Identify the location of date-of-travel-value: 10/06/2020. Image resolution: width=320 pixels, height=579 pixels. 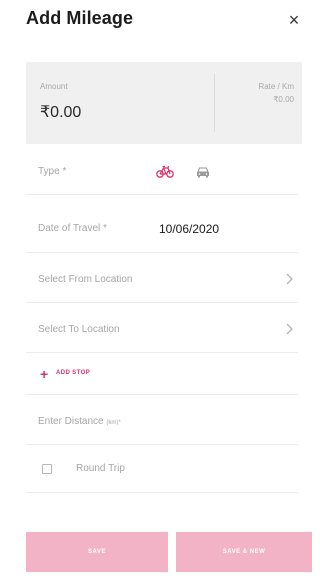
(189, 229).